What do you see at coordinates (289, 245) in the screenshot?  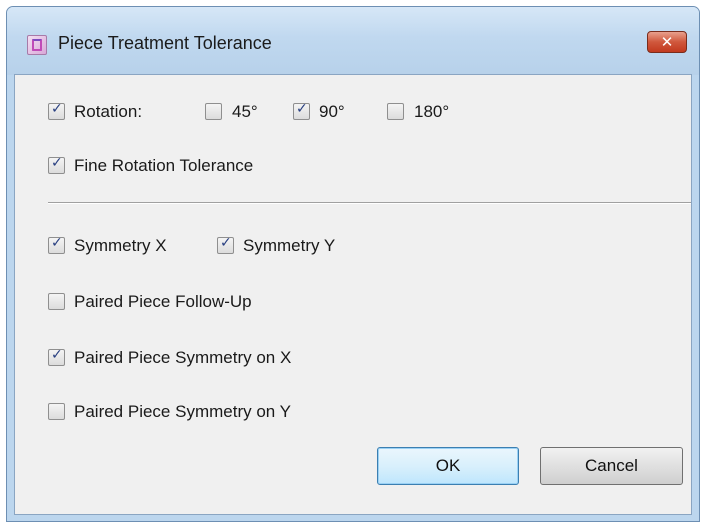 I see `symmetry-y-label: Symmetry Y` at bounding box center [289, 245].